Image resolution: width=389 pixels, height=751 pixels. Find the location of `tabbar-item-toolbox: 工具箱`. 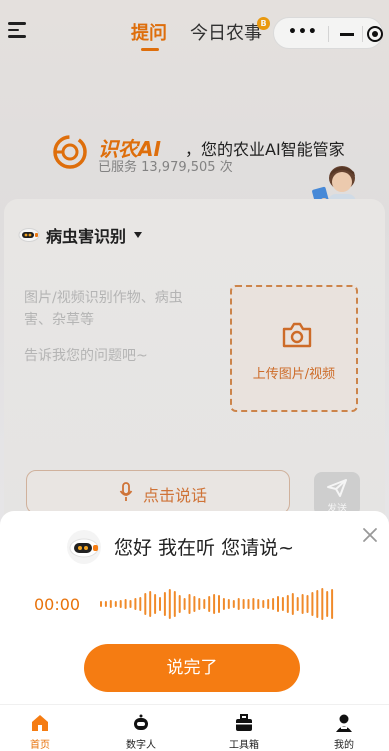

tabbar-item-toolbox: 工具箱 is located at coordinates (244, 732).